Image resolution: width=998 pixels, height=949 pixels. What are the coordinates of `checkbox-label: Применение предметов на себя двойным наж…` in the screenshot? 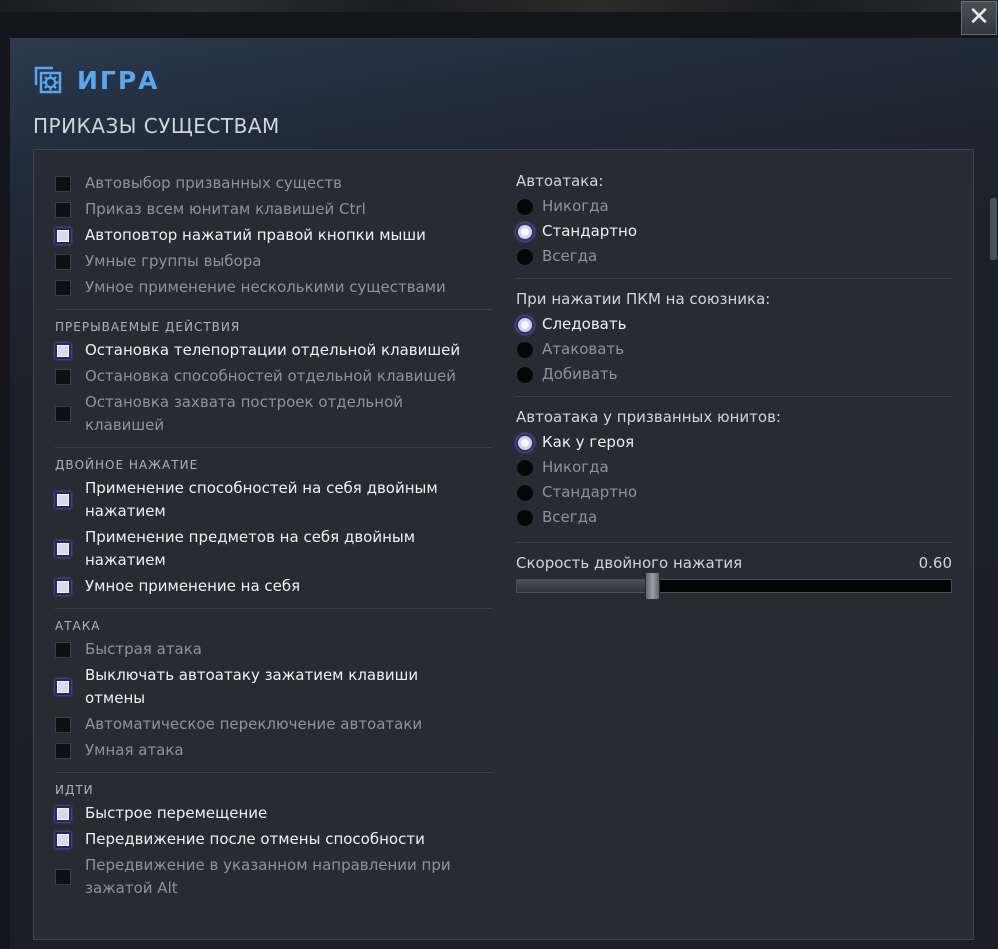 It's located at (250, 548).